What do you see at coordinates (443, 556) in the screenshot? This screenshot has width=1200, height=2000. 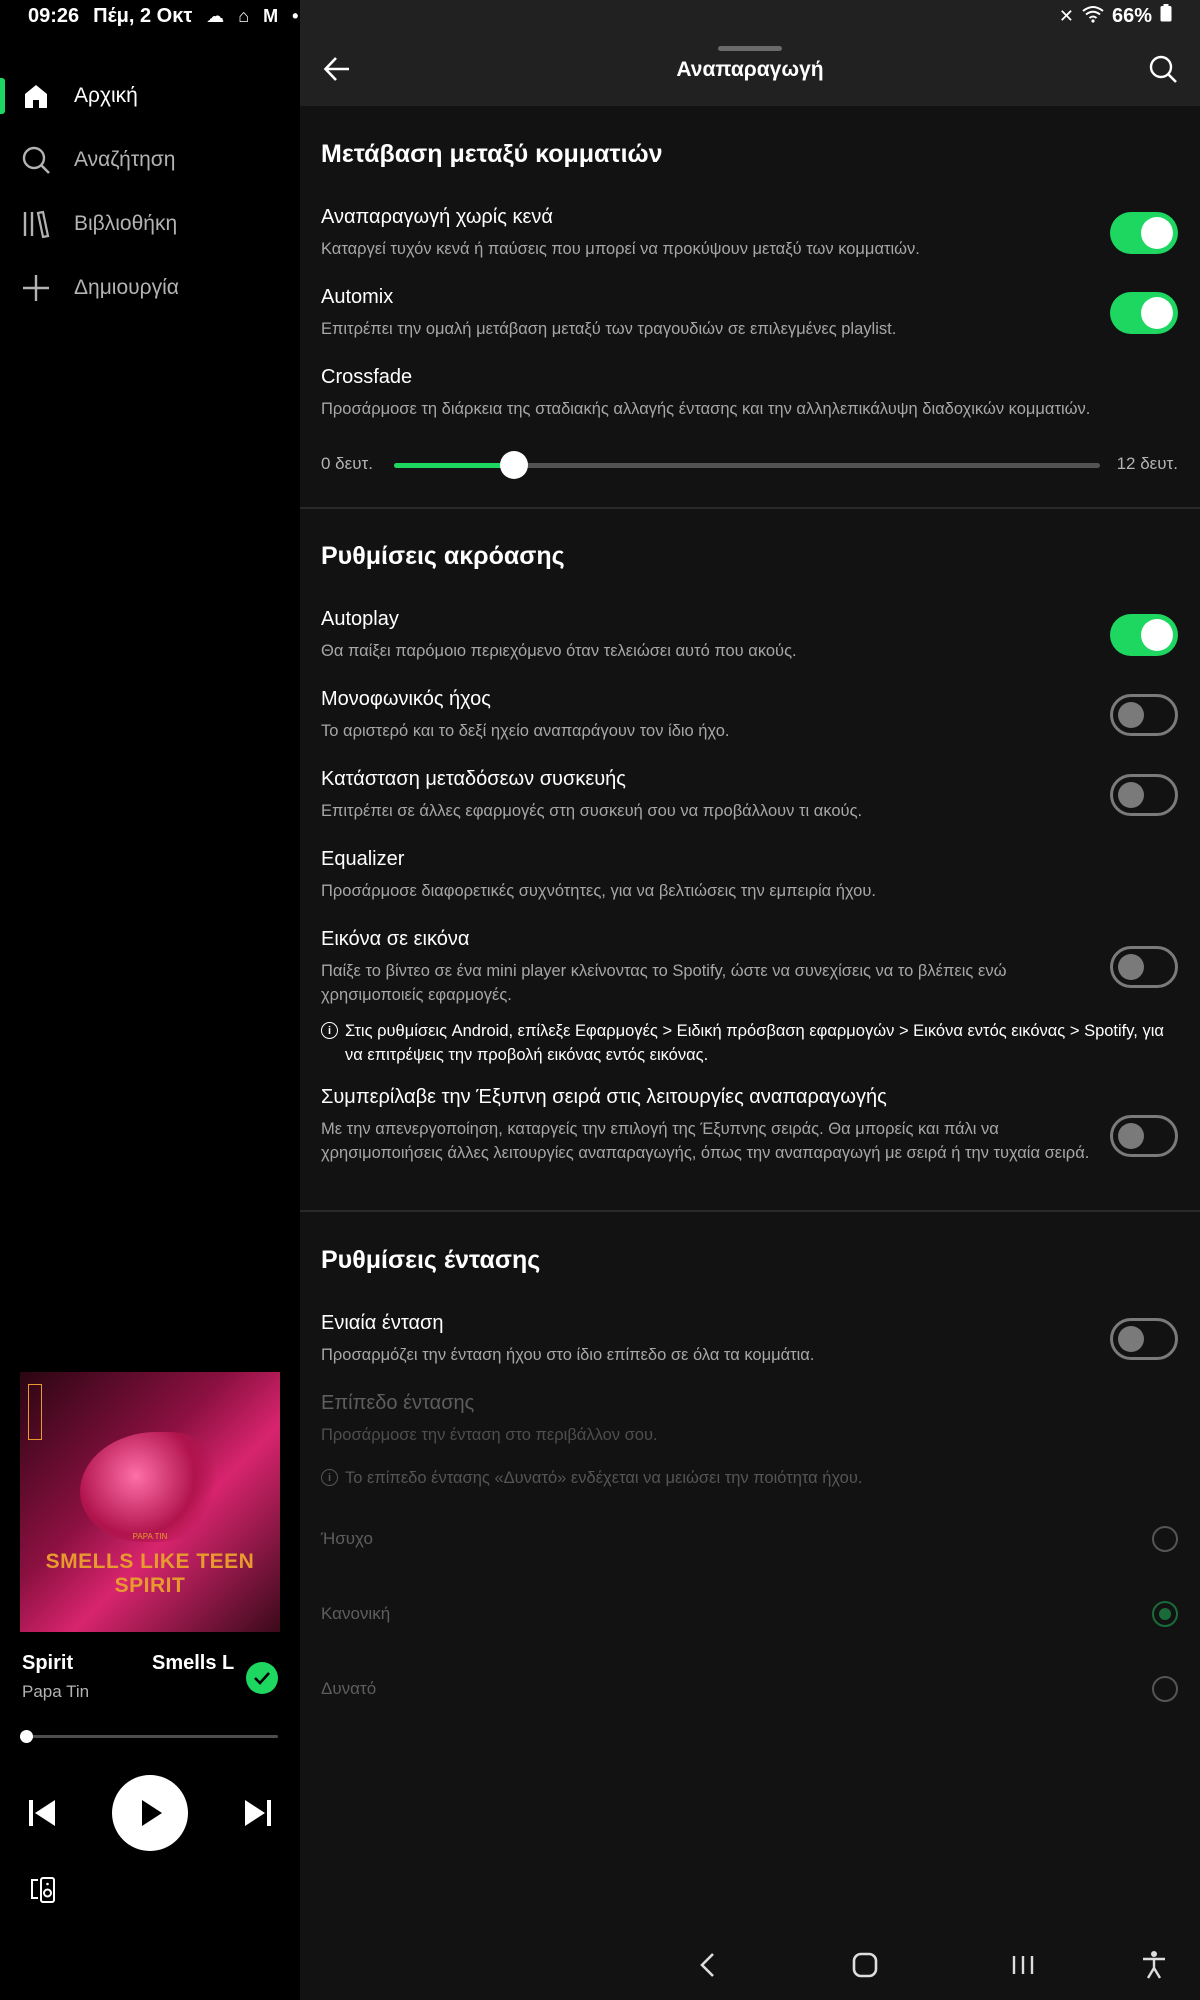 I see `section-title-listening: Ρυθμίσεις ακρόασης` at bounding box center [443, 556].